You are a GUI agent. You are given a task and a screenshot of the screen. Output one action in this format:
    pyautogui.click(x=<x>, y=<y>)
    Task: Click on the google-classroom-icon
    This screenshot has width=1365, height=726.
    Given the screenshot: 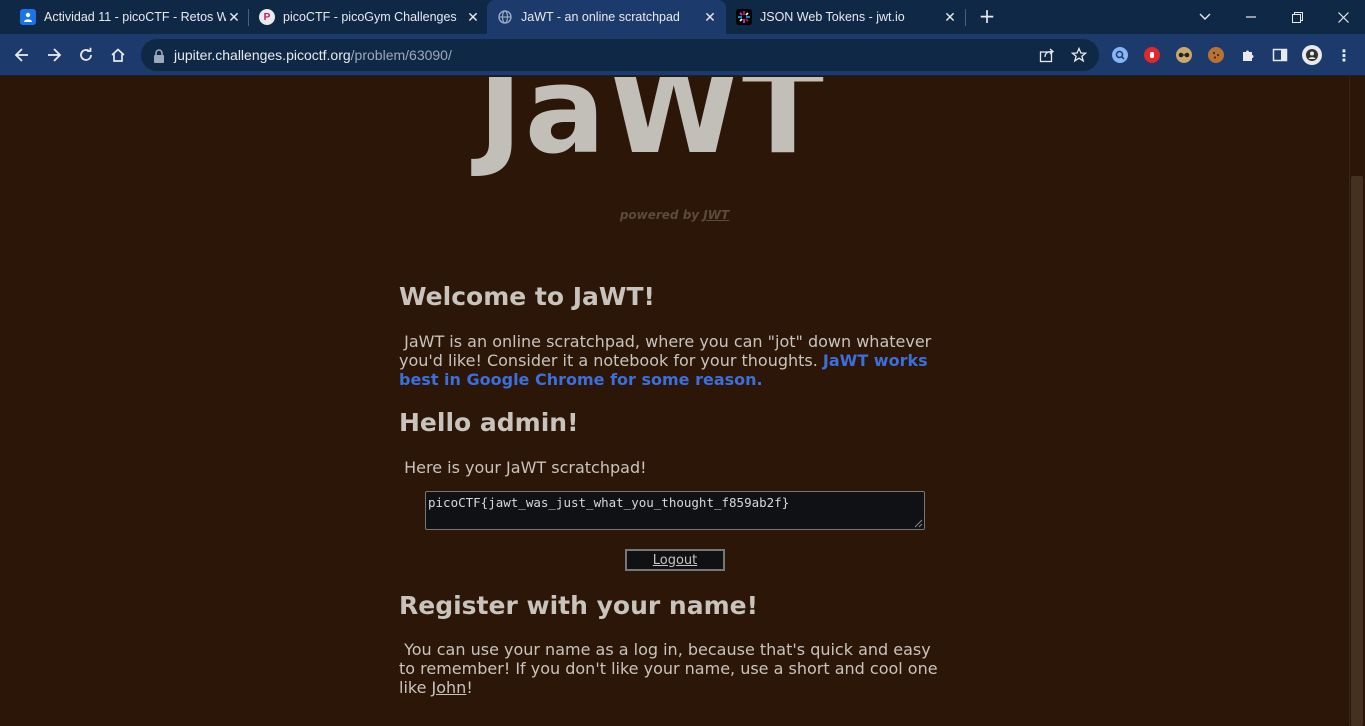 What is the action you would take?
    pyautogui.click(x=28, y=17)
    